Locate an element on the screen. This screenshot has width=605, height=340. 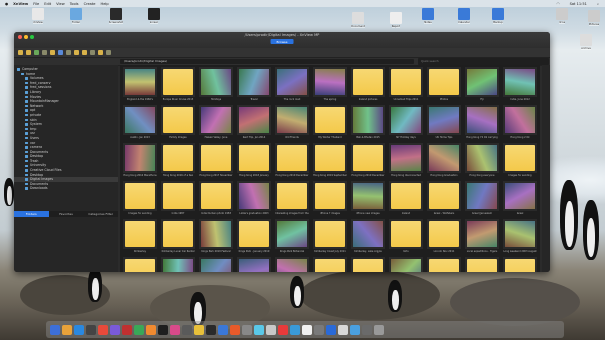
desktop-icon: Report is located at coordinates (396, 20).